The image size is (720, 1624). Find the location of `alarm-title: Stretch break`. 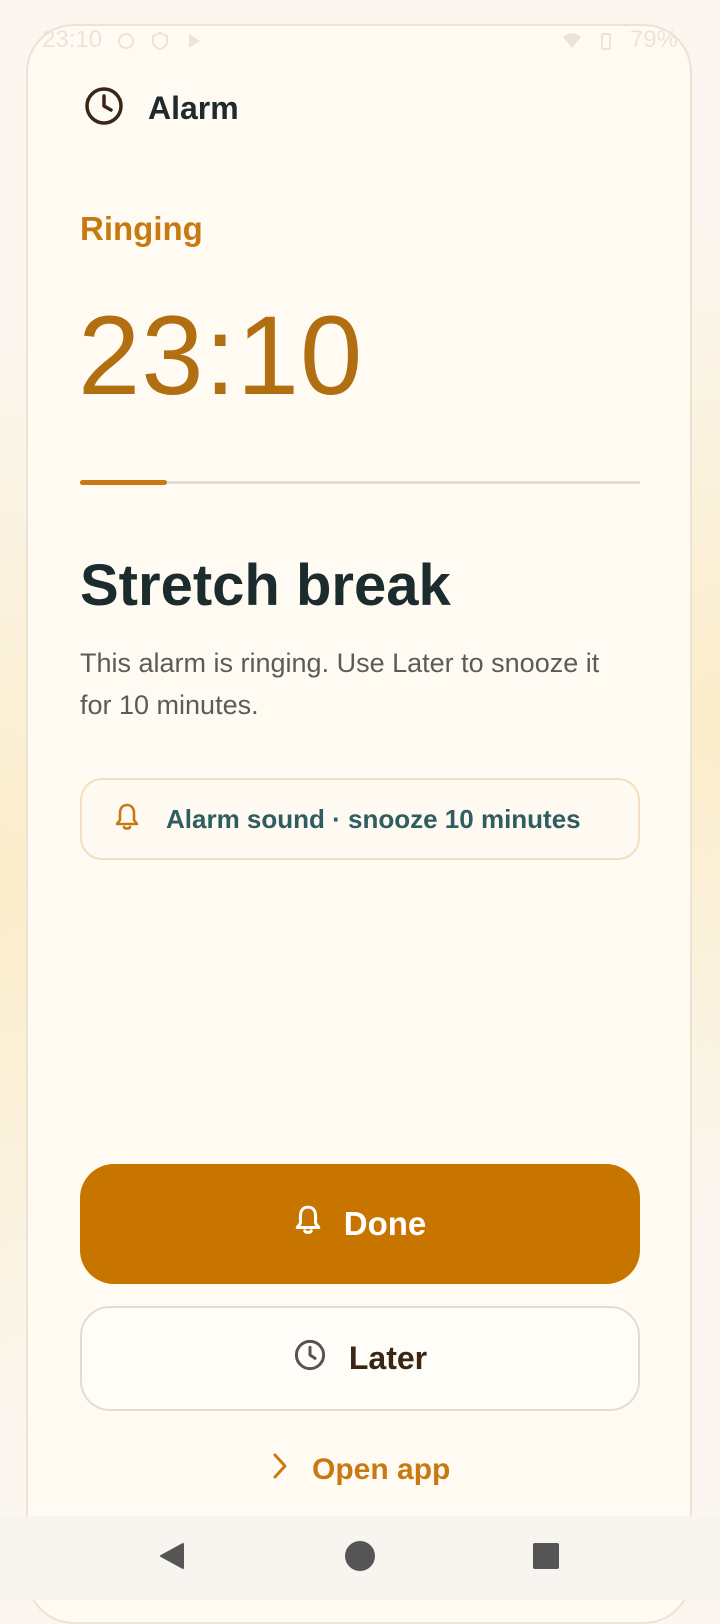

alarm-title: Stretch break is located at coordinates (265, 585).